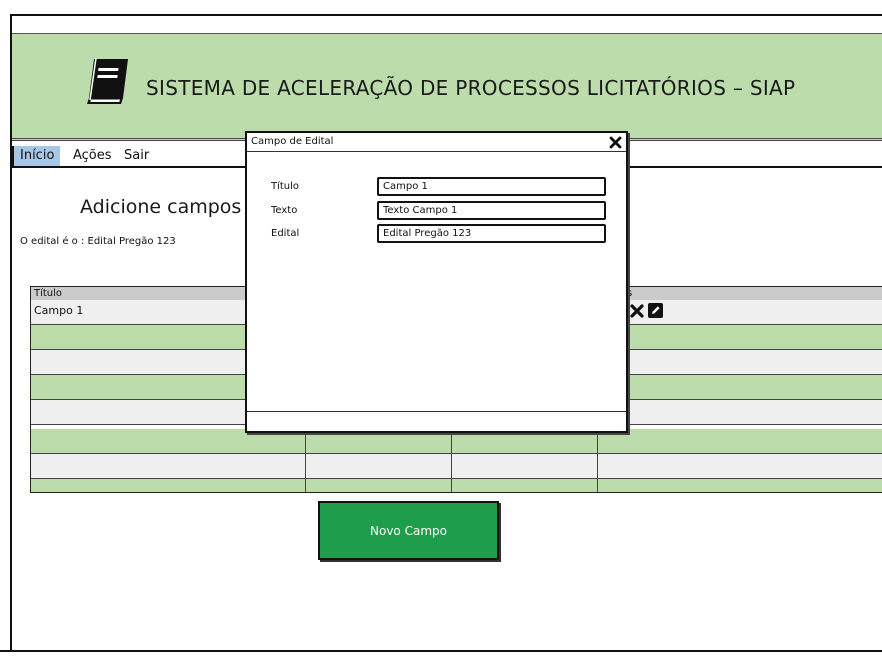 This screenshot has height=660, width=882. What do you see at coordinates (59, 310) in the screenshot?
I see `cell-titulo: Campo 1` at bounding box center [59, 310].